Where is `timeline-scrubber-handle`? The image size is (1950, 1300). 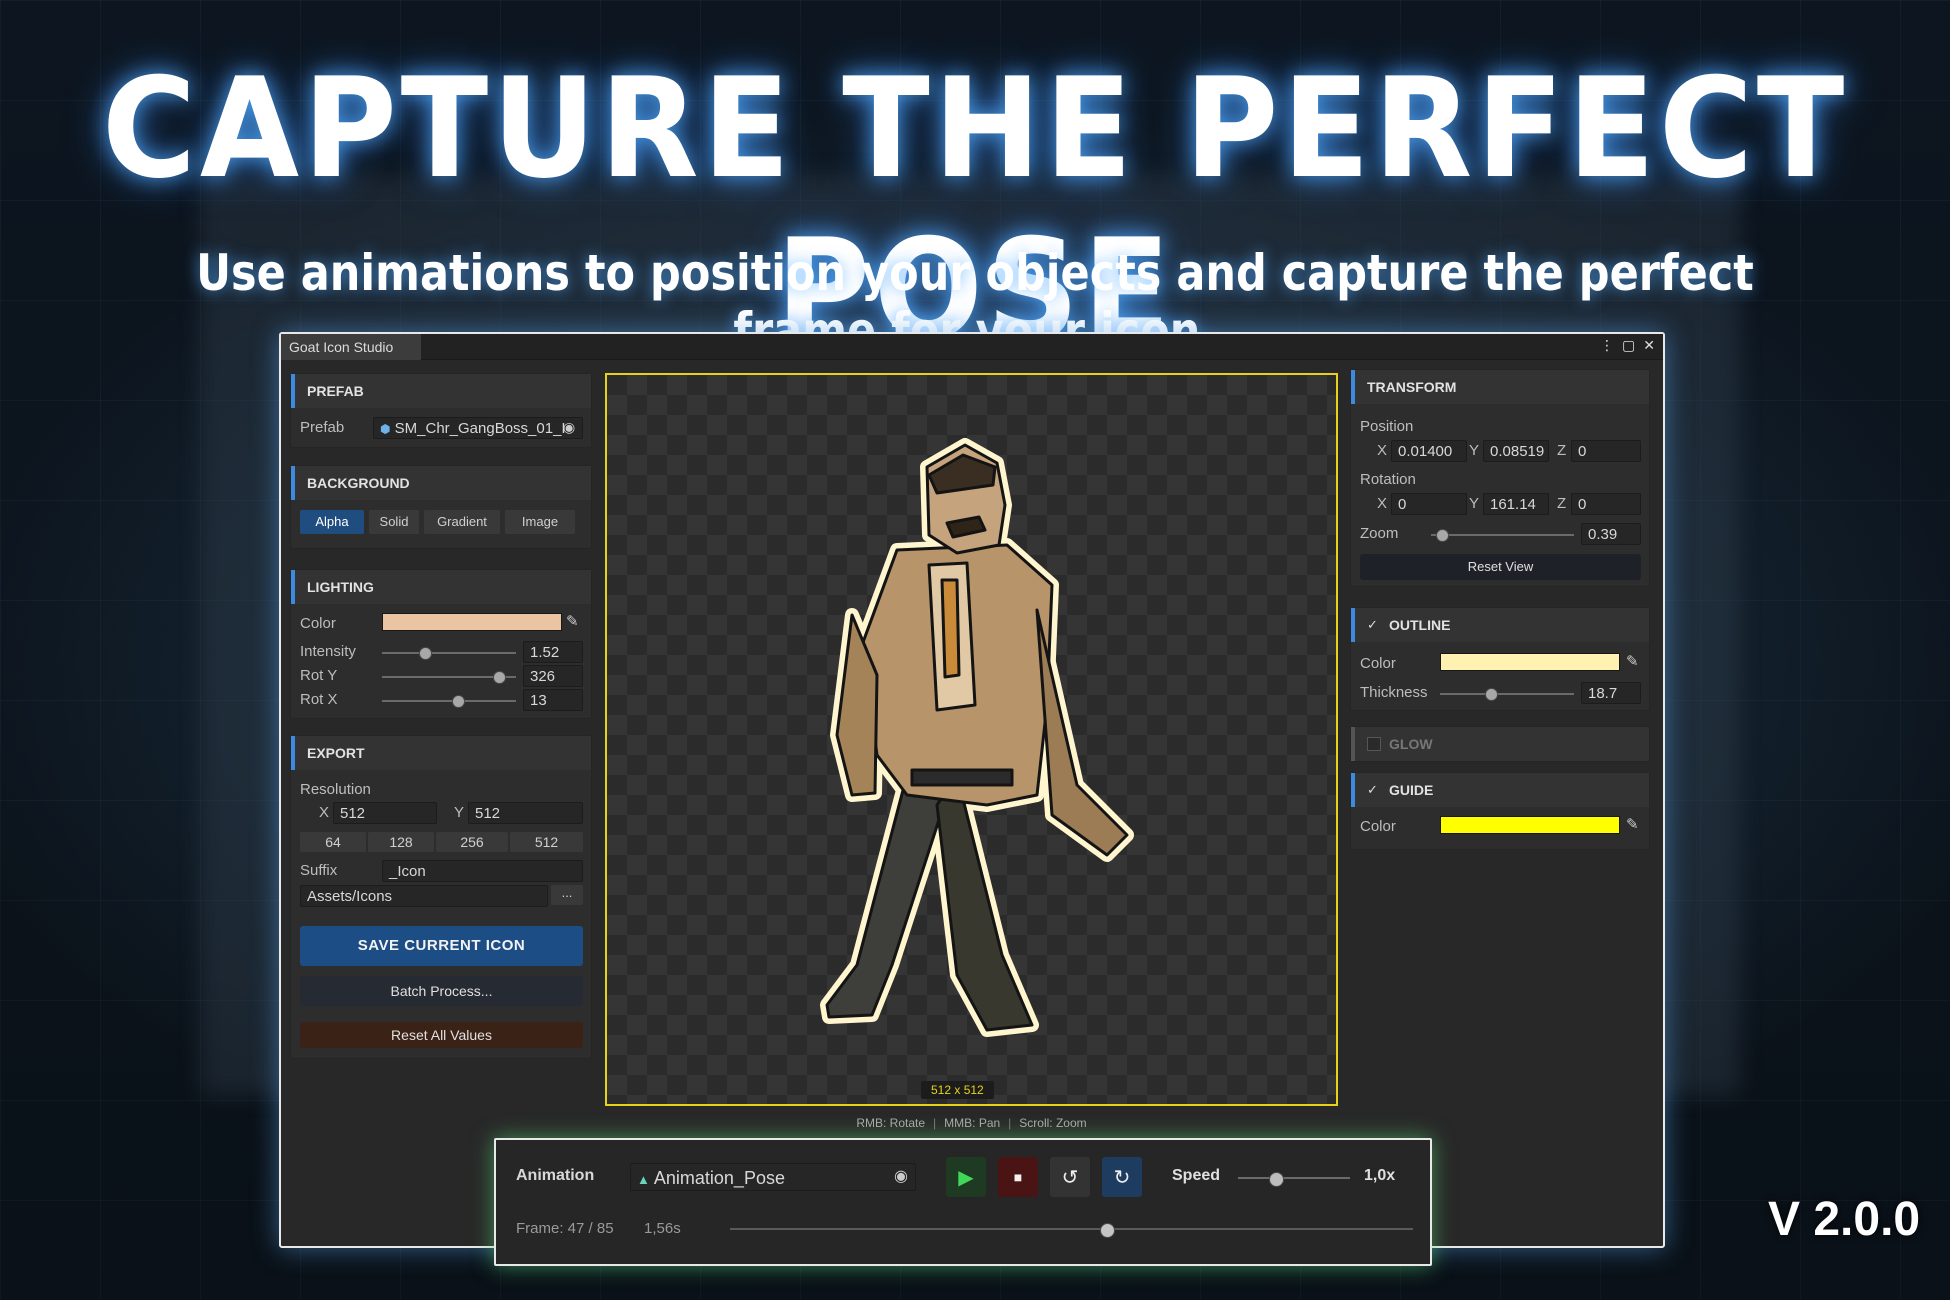 timeline-scrubber-handle is located at coordinates (1107, 1230).